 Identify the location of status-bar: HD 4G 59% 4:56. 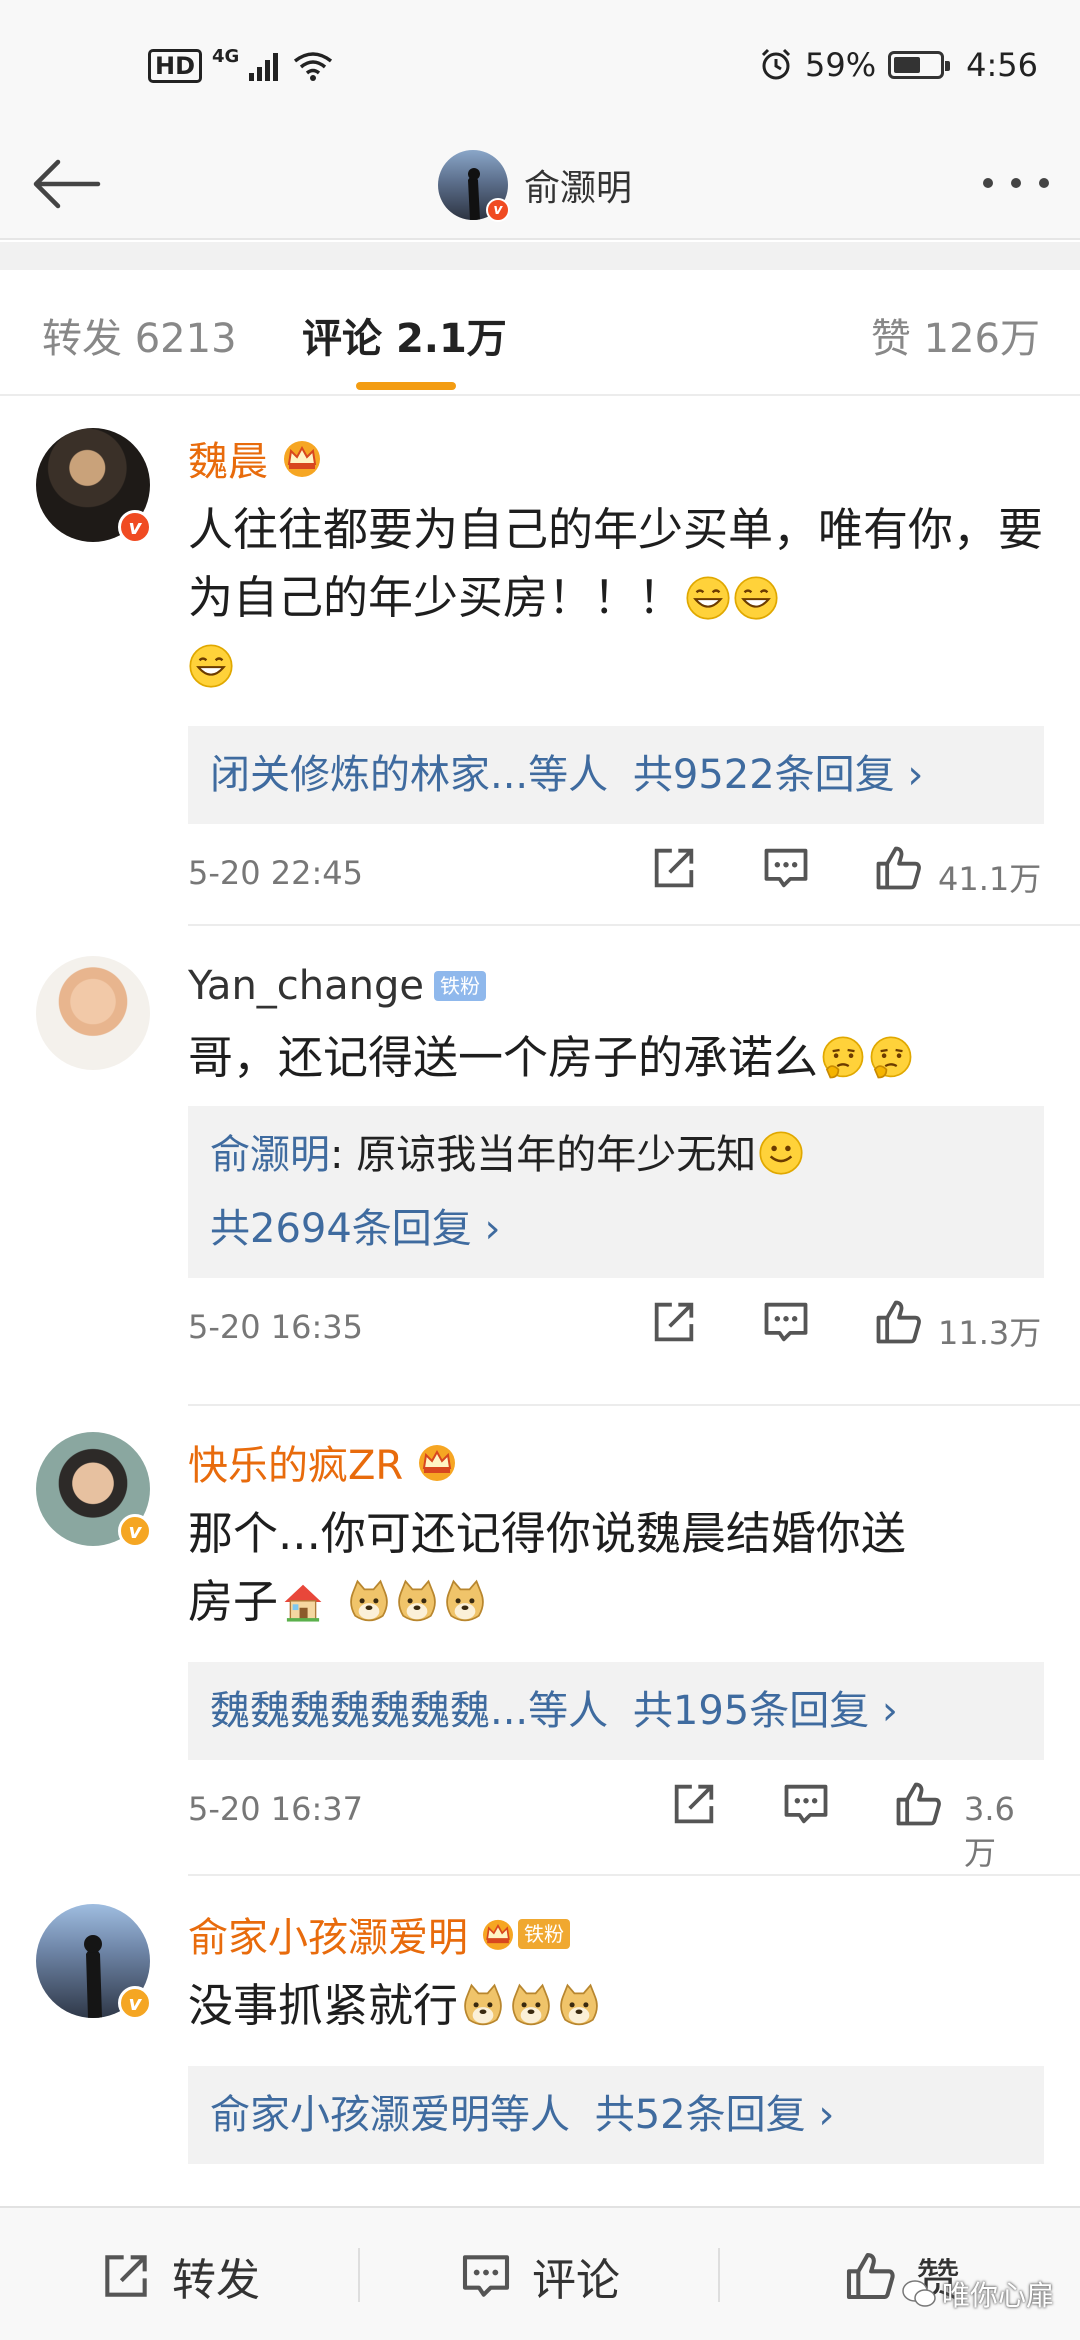
(540, 65).